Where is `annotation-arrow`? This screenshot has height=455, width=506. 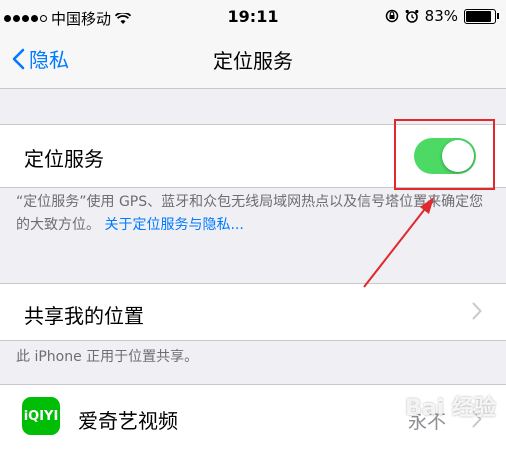 annotation-arrow is located at coordinates (398, 242).